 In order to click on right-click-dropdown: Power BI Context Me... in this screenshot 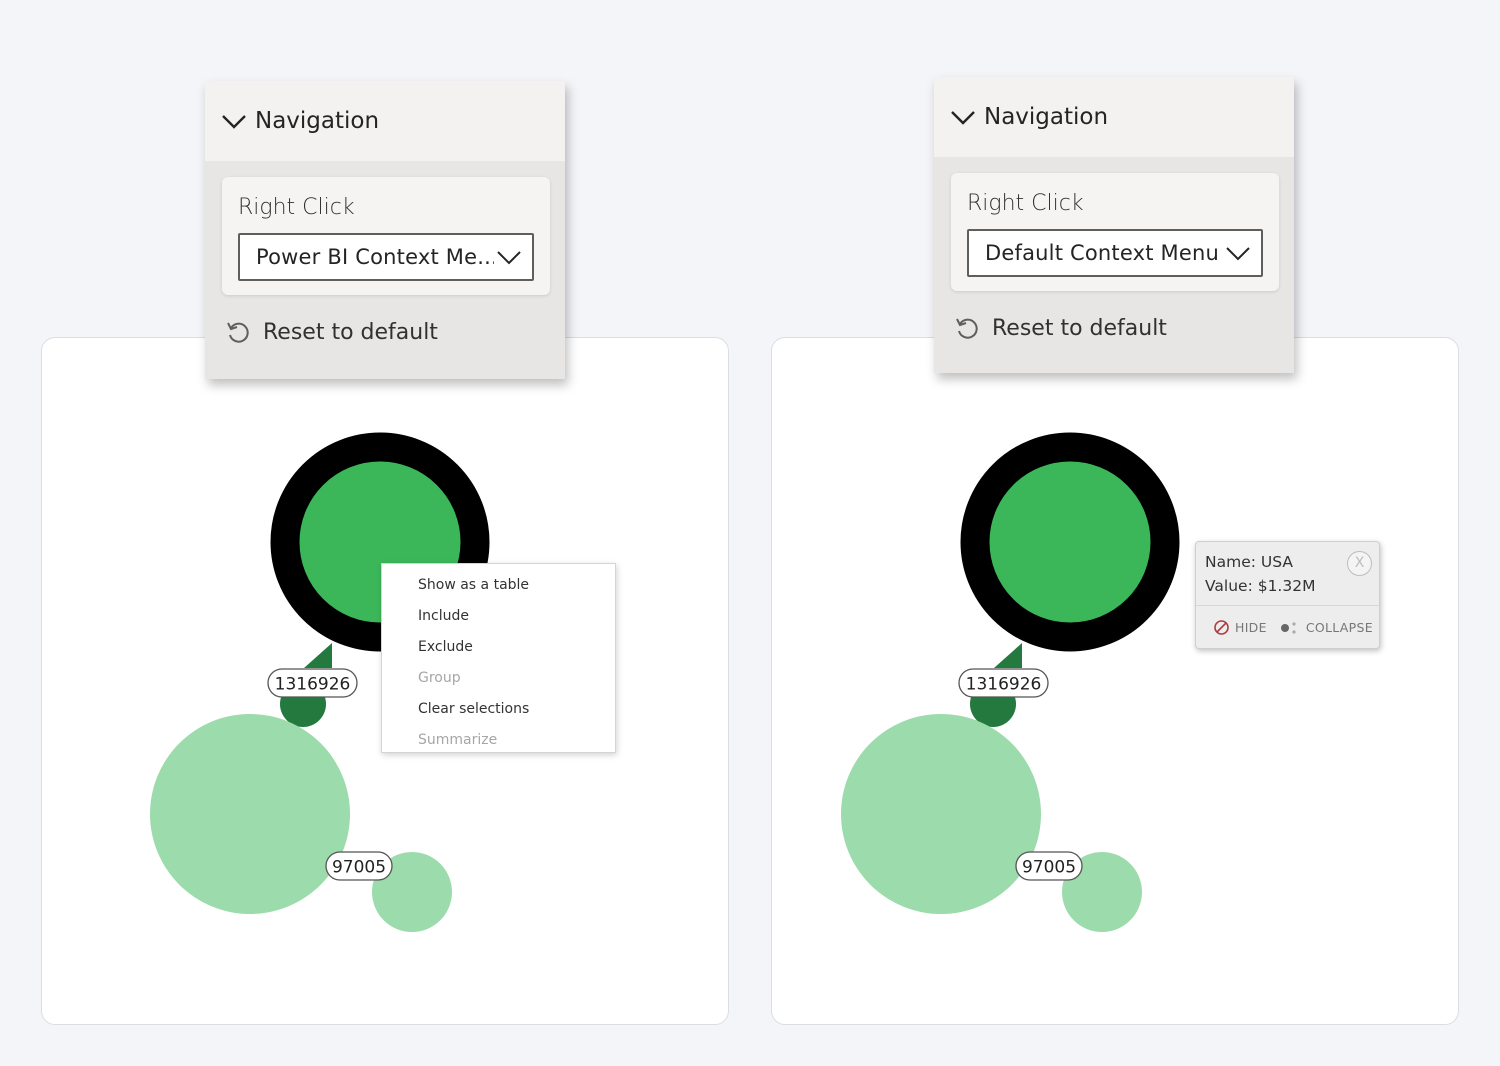, I will do `click(386, 257)`.